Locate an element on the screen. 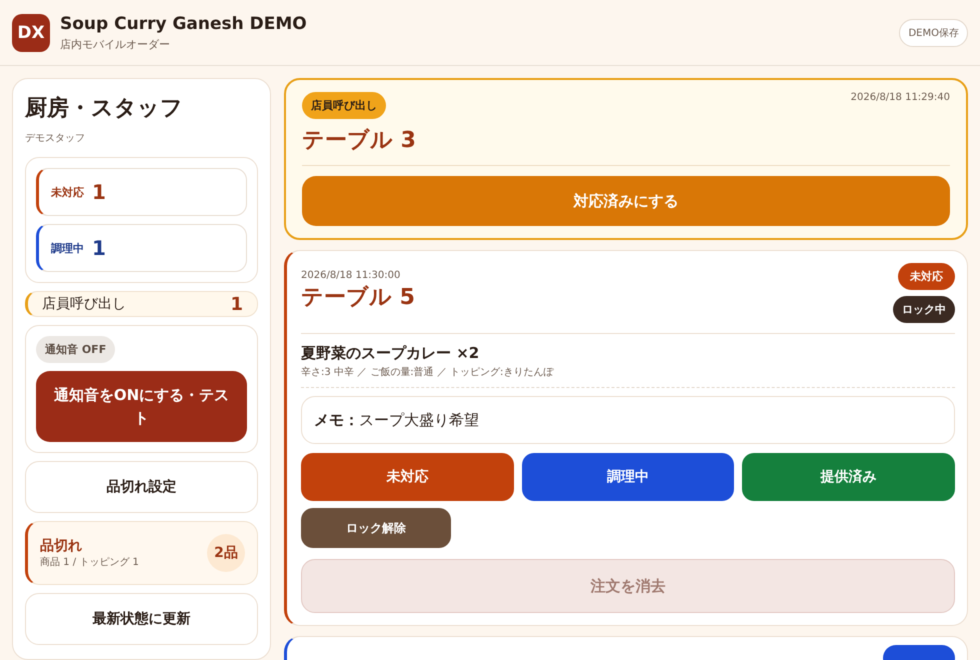  item-options: 辛さ:3 中辛 ／ ご飯の量:普通 ／ トッピング:きりたんぽ is located at coordinates (628, 372).